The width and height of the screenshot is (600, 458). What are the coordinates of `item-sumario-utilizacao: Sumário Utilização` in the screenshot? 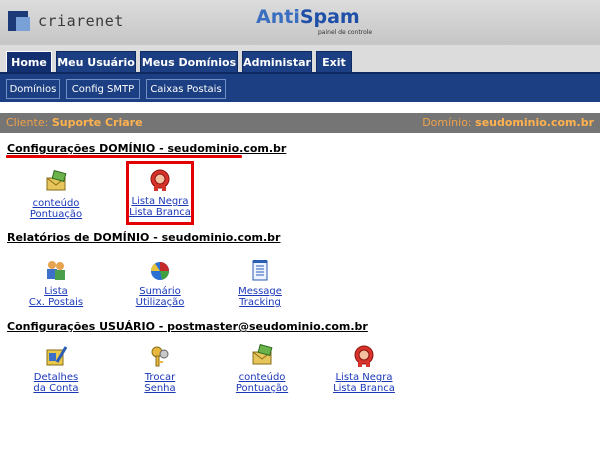 It's located at (160, 283).